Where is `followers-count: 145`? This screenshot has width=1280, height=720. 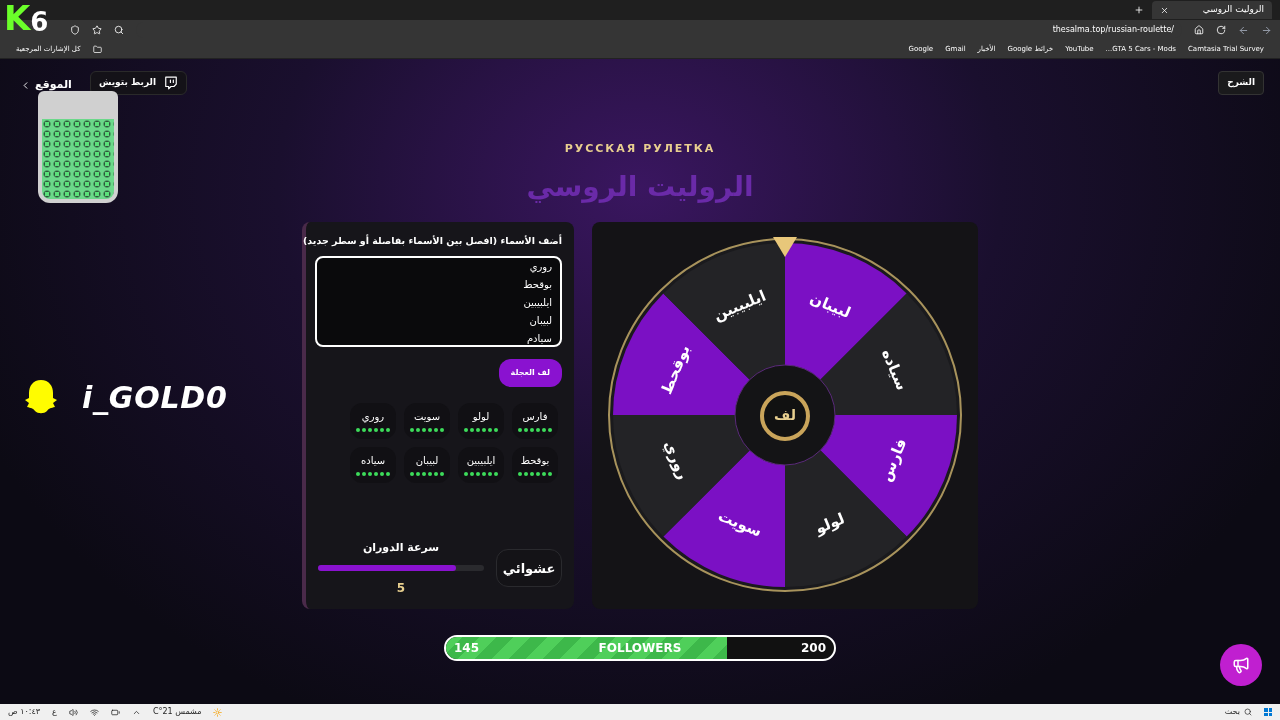
followers-count: 145 is located at coordinates (467, 648).